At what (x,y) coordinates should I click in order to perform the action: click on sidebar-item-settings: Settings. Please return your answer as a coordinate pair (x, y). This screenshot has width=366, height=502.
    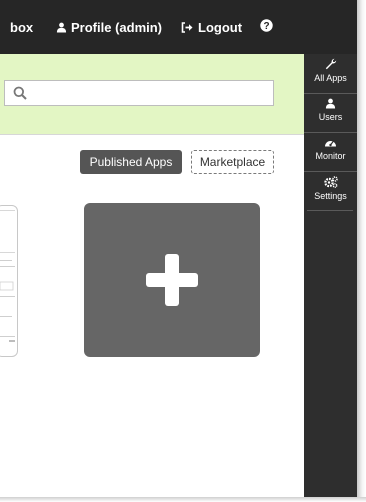
    Looking at the image, I should click on (330, 190).